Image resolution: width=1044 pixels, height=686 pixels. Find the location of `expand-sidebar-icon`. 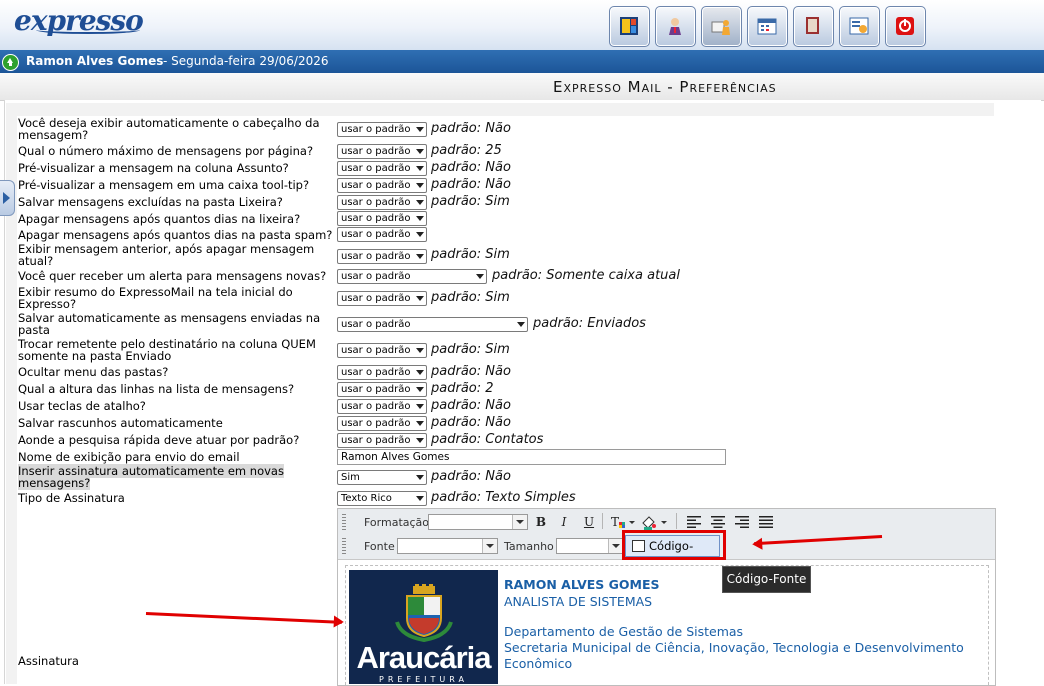

expand-sidebar-icon is located at coordinates (7, 198).